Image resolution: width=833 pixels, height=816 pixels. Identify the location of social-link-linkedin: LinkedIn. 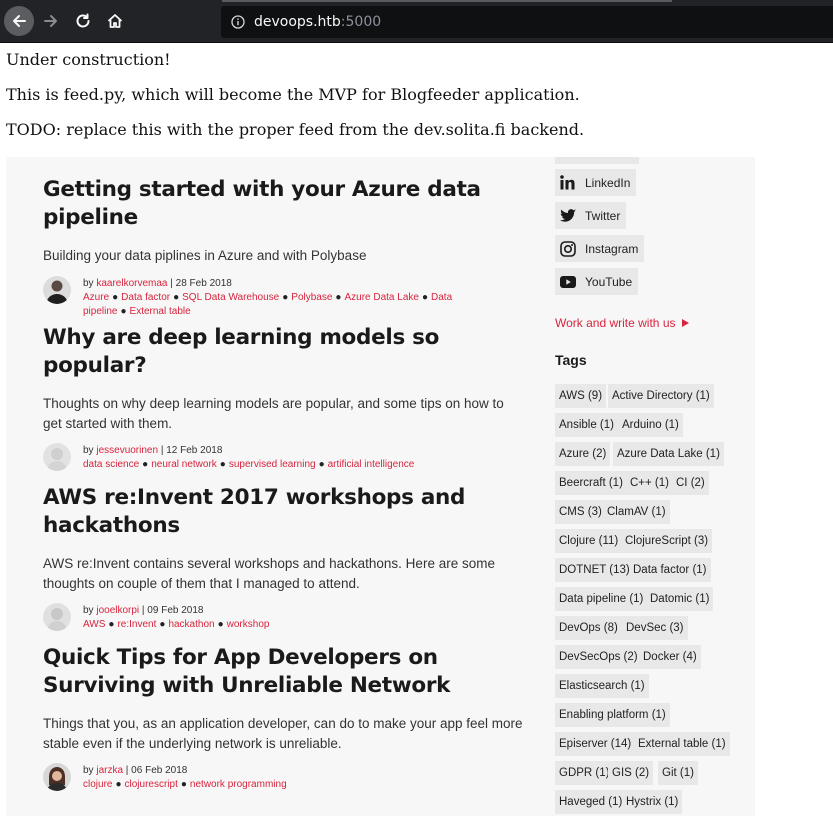
(596, 182).